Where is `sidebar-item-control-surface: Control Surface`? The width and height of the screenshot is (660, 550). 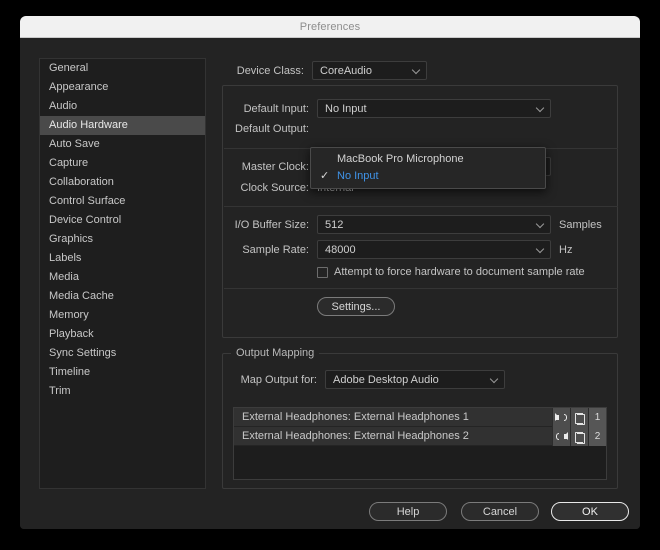
sidebar-item-control-surface: Control Surface is located at coordinates (122, 201).